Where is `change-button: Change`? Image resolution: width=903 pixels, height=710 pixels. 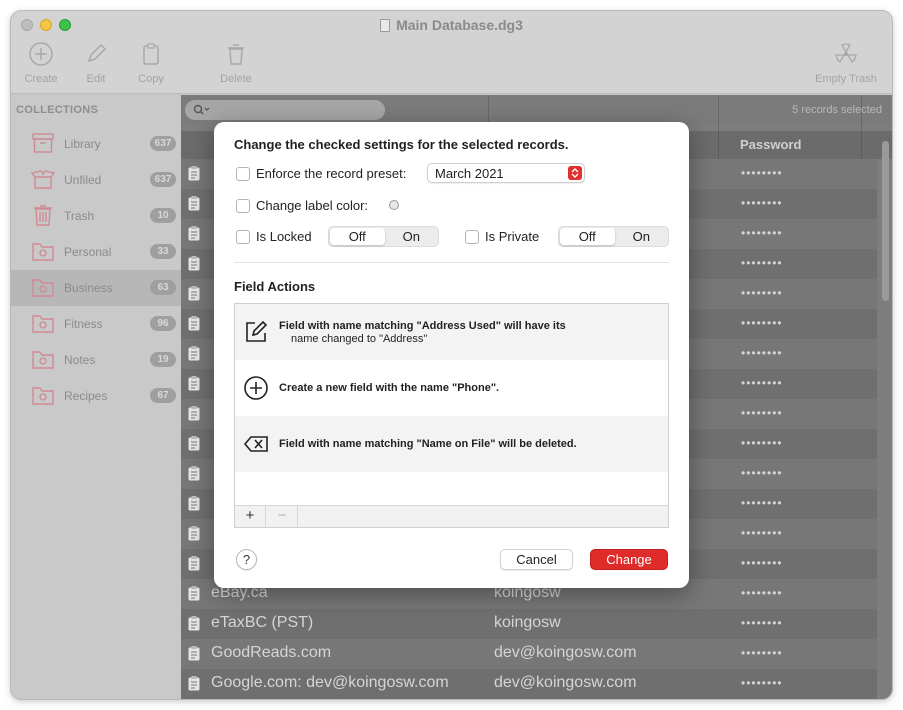 change-button: Change is located at coordinates (629, 559).